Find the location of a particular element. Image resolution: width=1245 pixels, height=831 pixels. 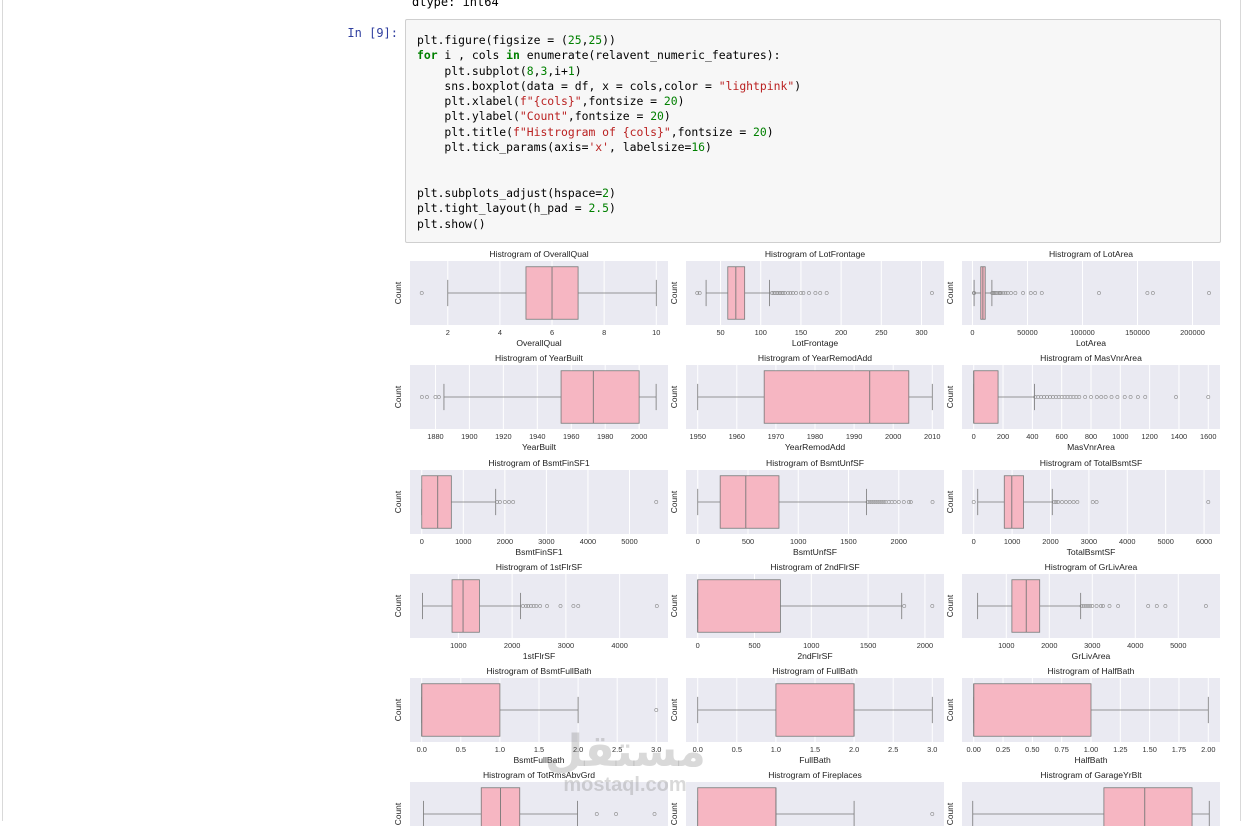

tick-label: 200000 is located at coordinates (1192, 332).